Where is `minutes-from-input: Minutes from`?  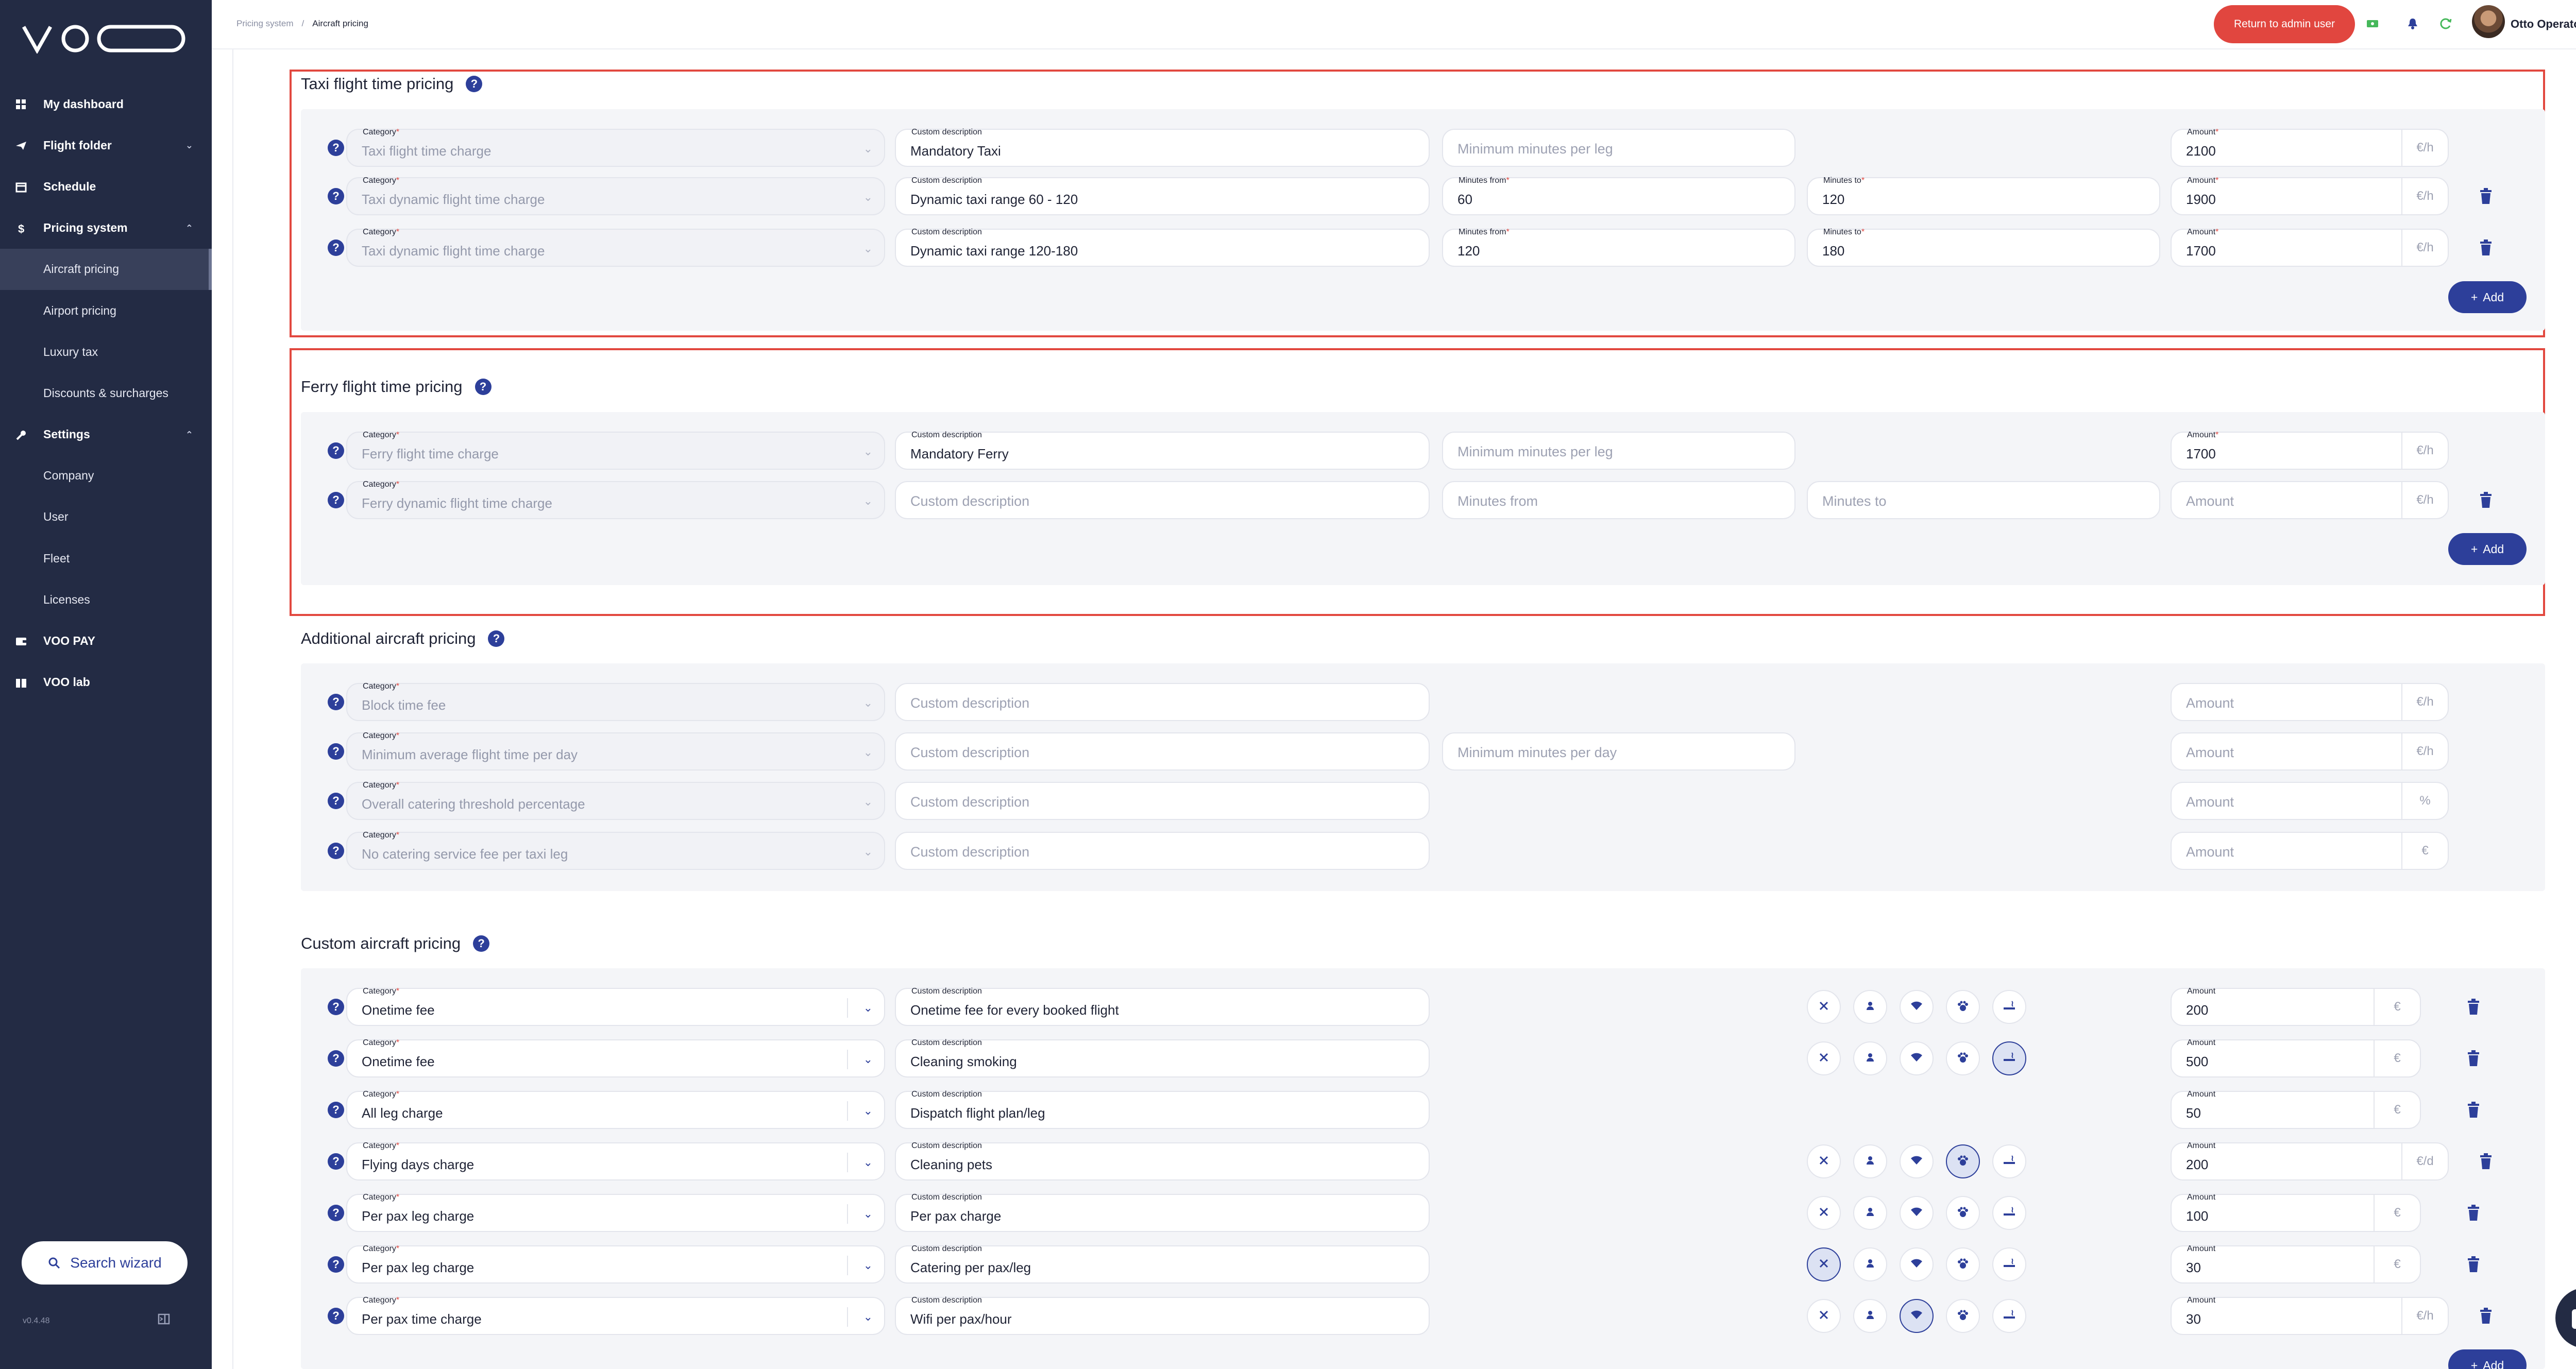 minutes-from-input: Minutes from is located at coordinates (1618, 500).